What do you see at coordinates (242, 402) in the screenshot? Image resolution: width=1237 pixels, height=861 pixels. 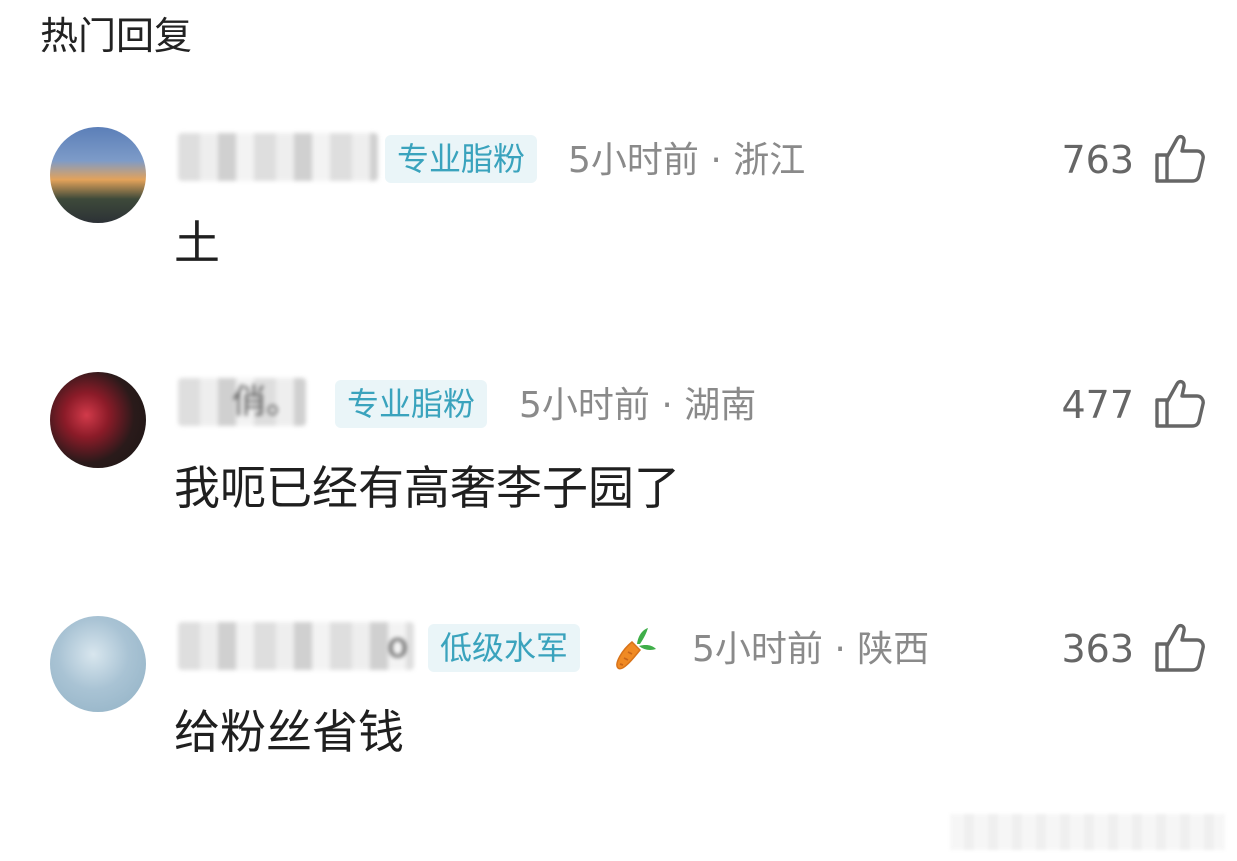 I see `username: 俏。` at bounding box center [242, 402].